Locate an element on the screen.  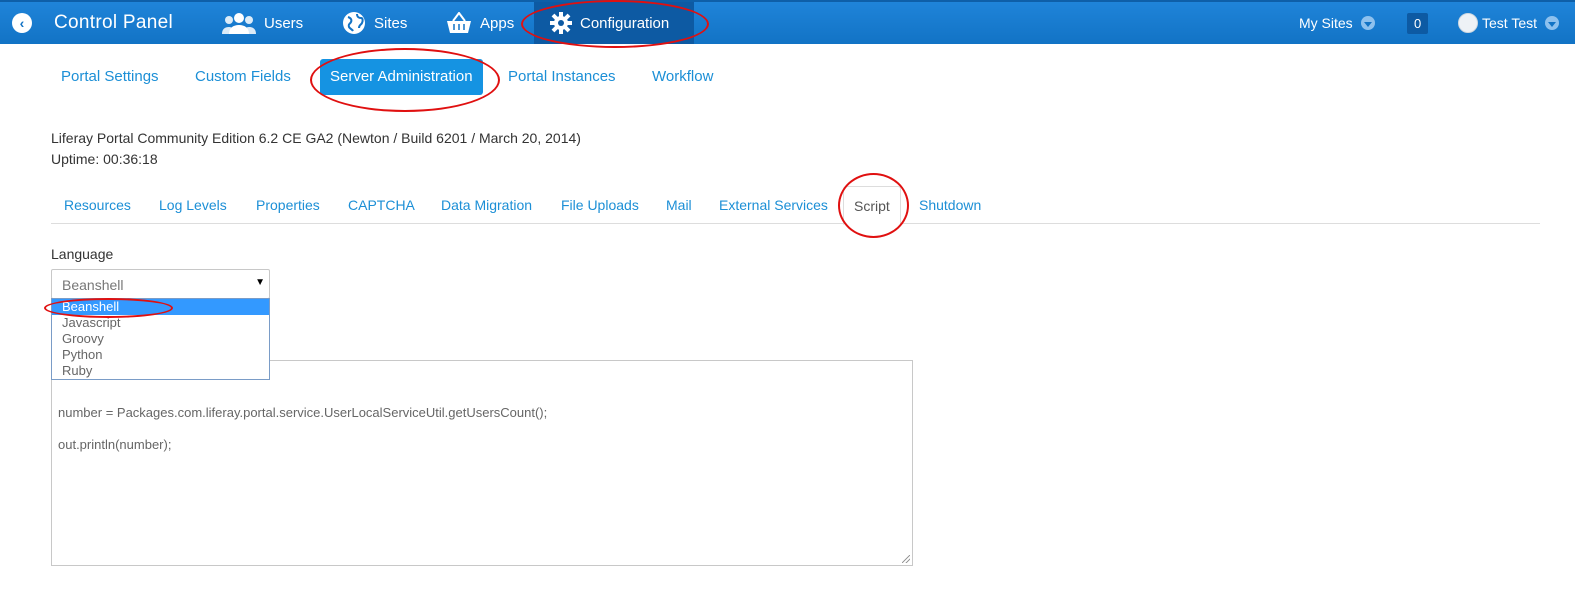
tab-properties: Properties is located at coordinates (288, 205).